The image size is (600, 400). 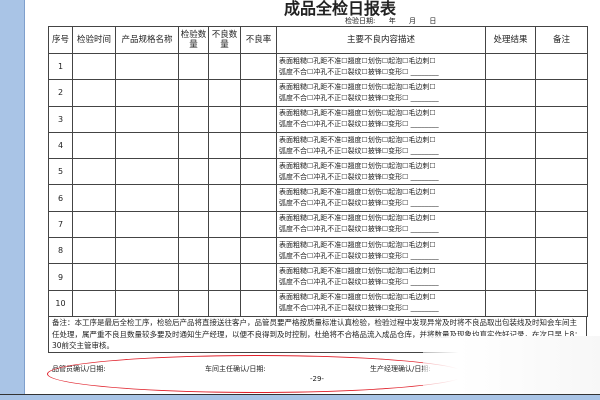 I want to click on row-number: 6, so click(x=60, y=198).